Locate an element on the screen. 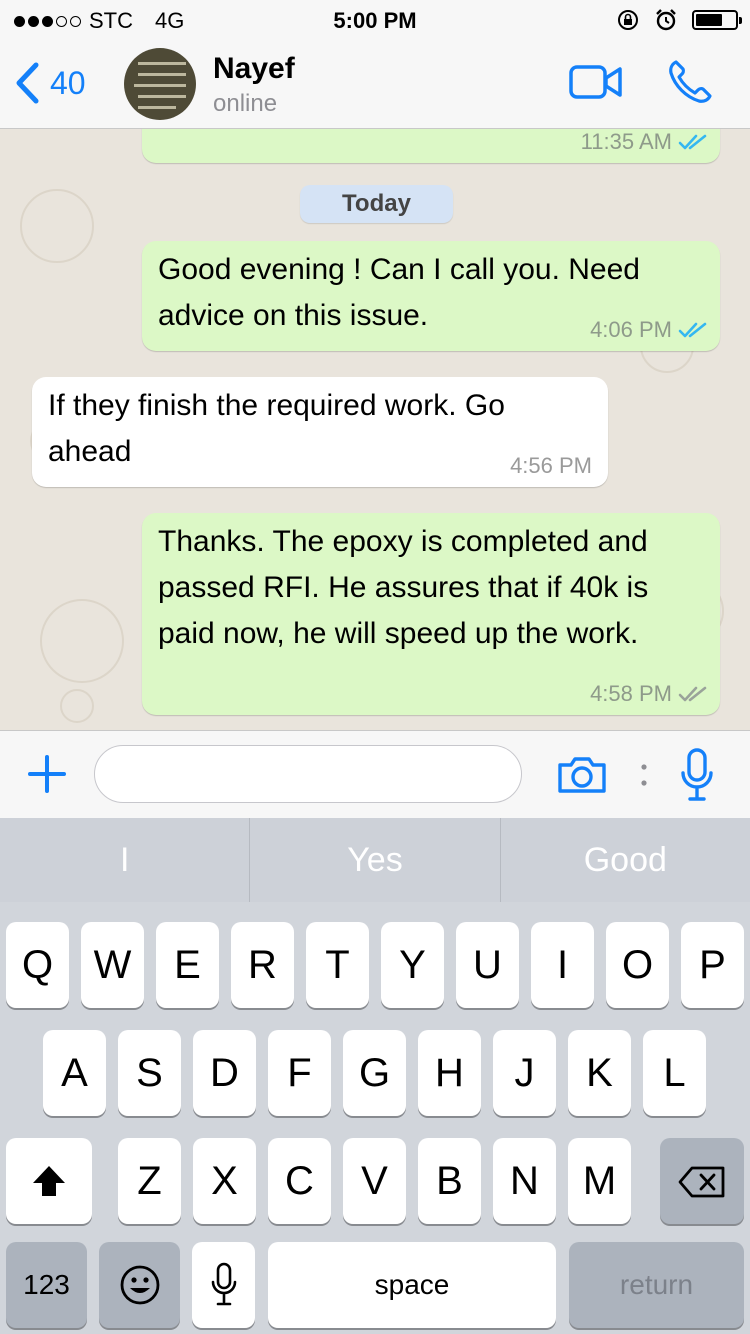 The height and width of the screenshot is (1334, 750). space-key: space is located at coordinates (412, 1285).